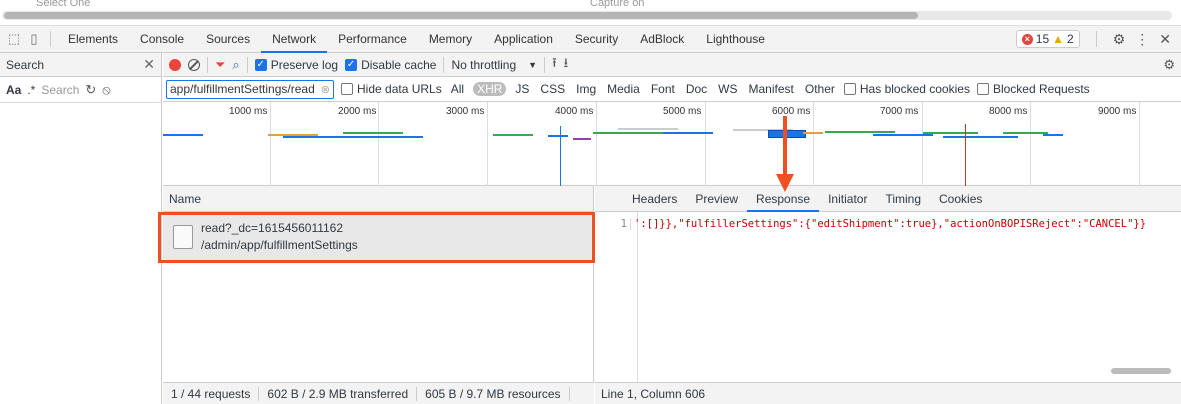 Image resolution: width=1181 pixels, height=404 pixels. Describe the element at coordinates (378, 199) in the screenshot. I see `name-column-header: Name` at that location.